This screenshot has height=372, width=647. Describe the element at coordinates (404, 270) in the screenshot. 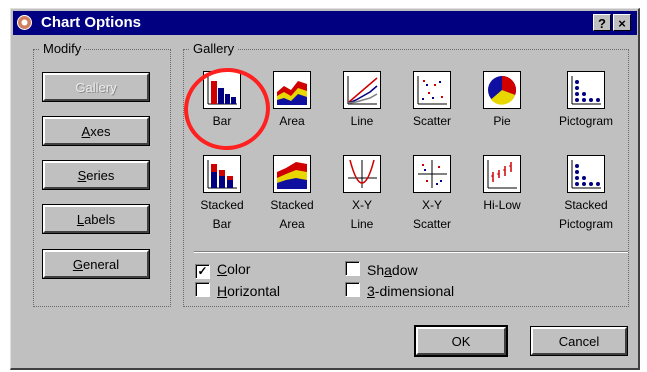

I see `shadow-label: dow` at that location.